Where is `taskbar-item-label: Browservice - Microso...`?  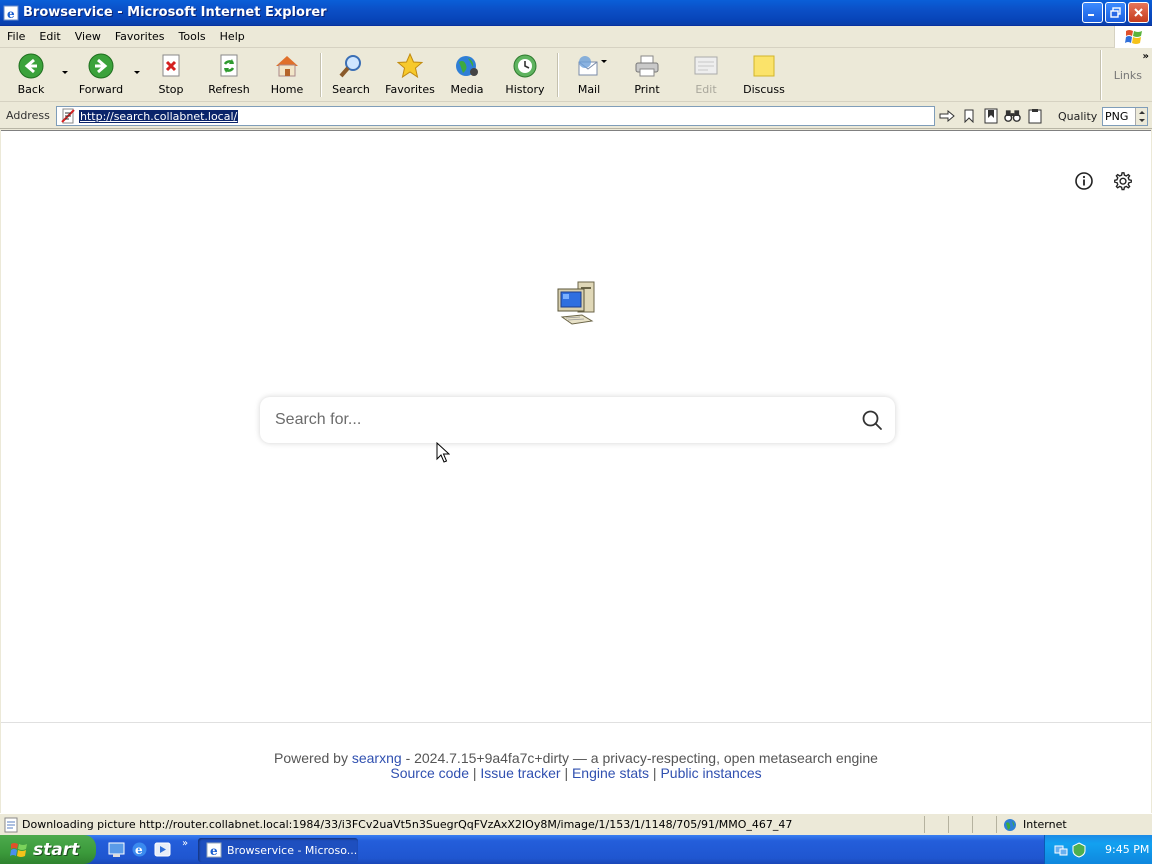
taskbar-item-label: Browservice - Microso... is located at coordinates (292, 850).